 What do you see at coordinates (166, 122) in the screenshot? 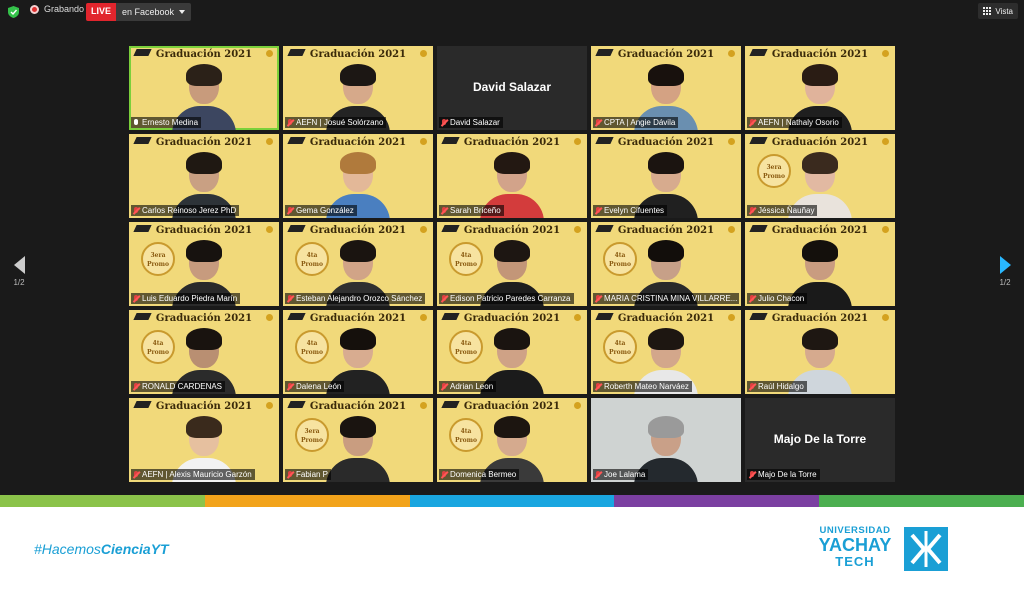
I see `participant-name-label: Ernesto Medina` at bounding box center [166, 122].